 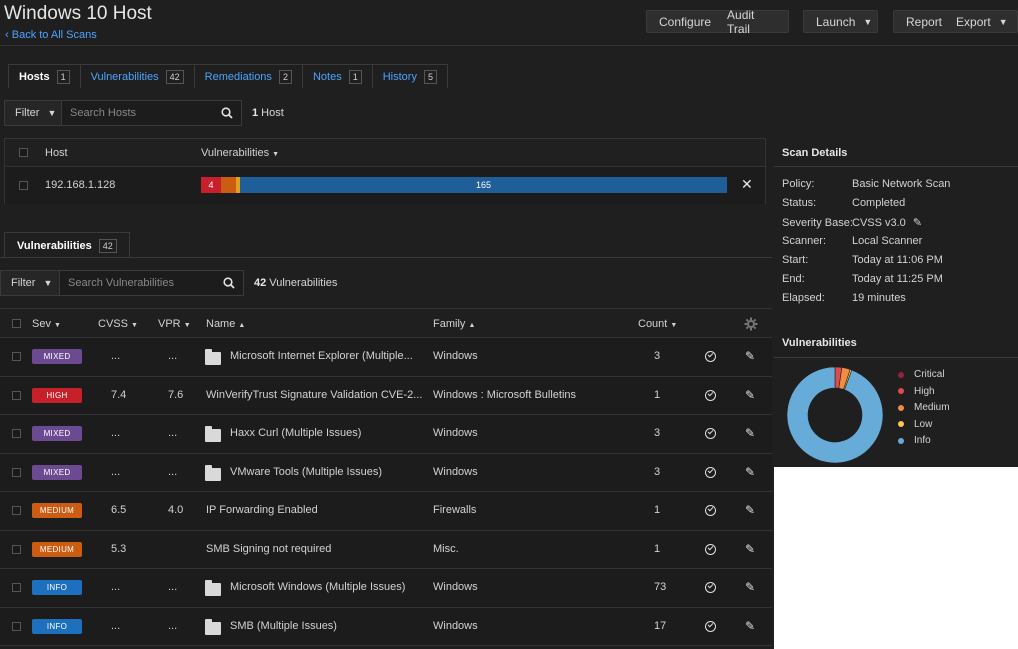 I want to click on configure-audit-group: Configure Audit Trail, so click(x=717, y=22).